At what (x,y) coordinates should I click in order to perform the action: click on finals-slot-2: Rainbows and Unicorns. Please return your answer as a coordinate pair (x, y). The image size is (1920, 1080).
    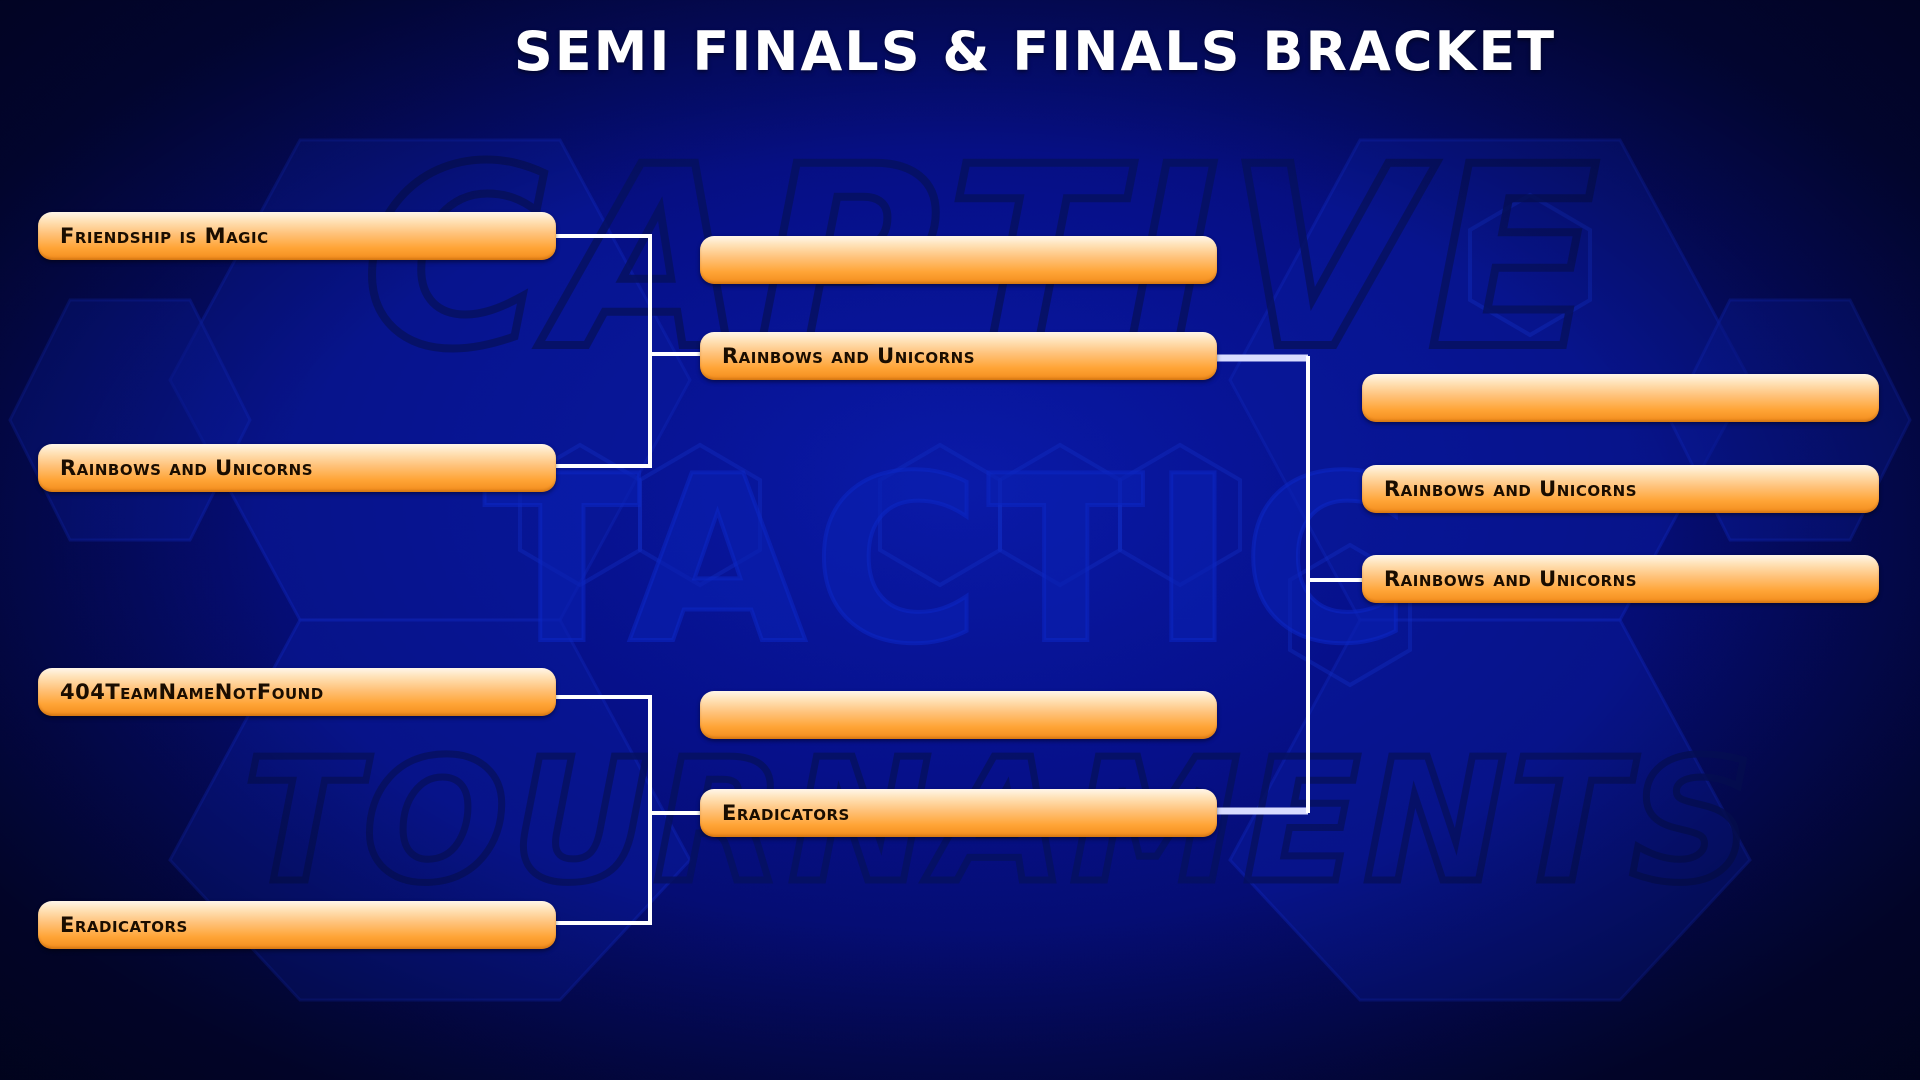
    Looking at the image, I should click on (1620, 489).